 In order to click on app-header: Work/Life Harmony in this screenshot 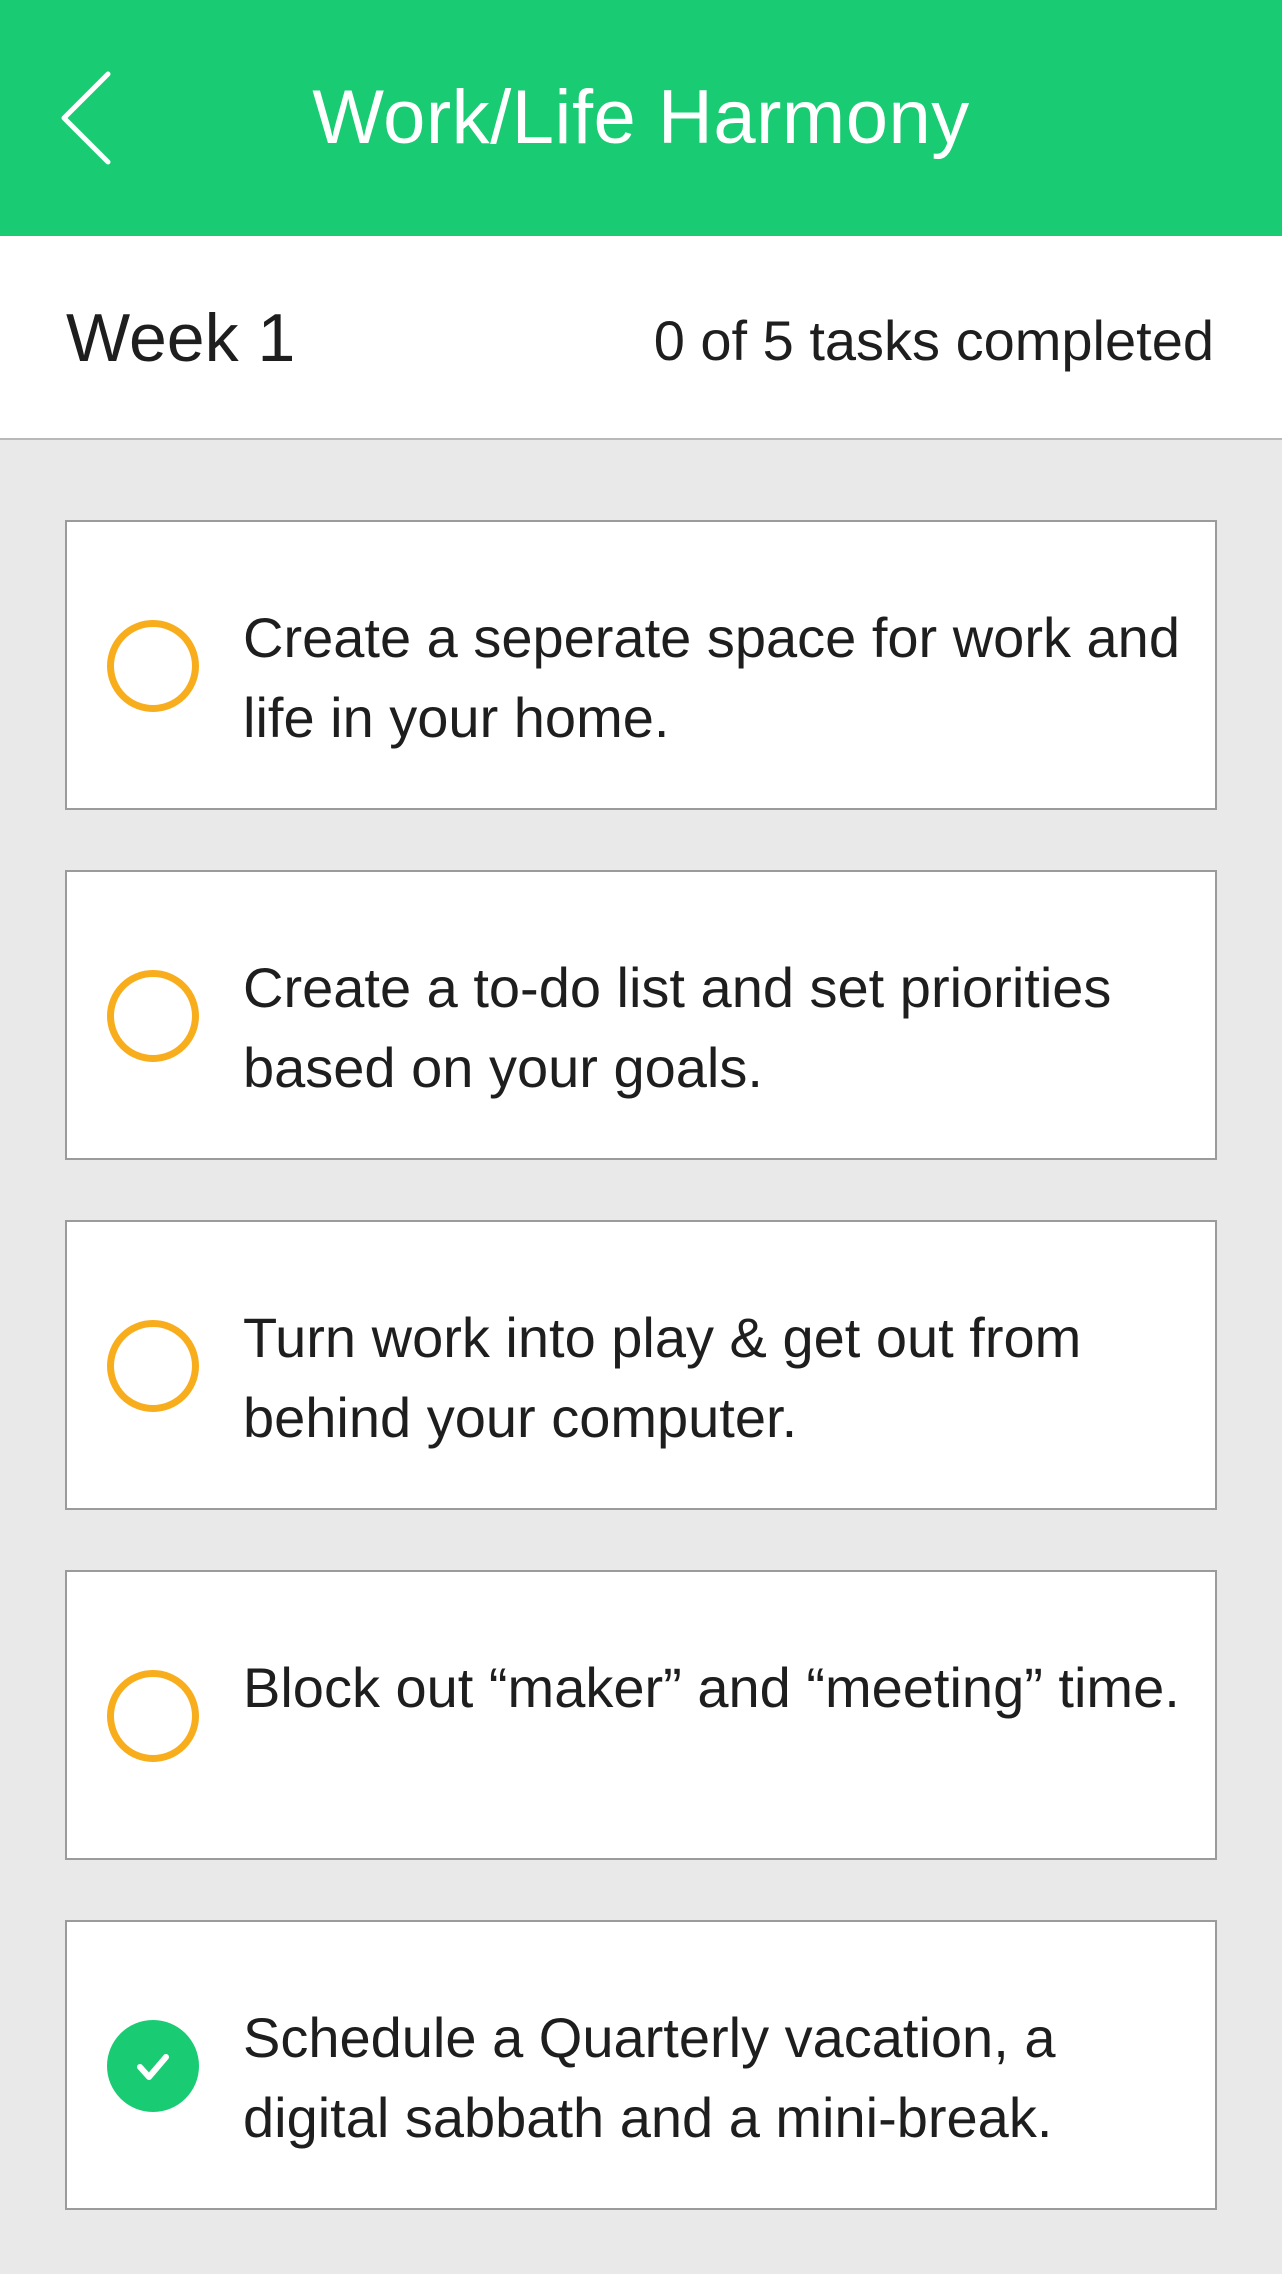, I will do `click(641, 118)`.